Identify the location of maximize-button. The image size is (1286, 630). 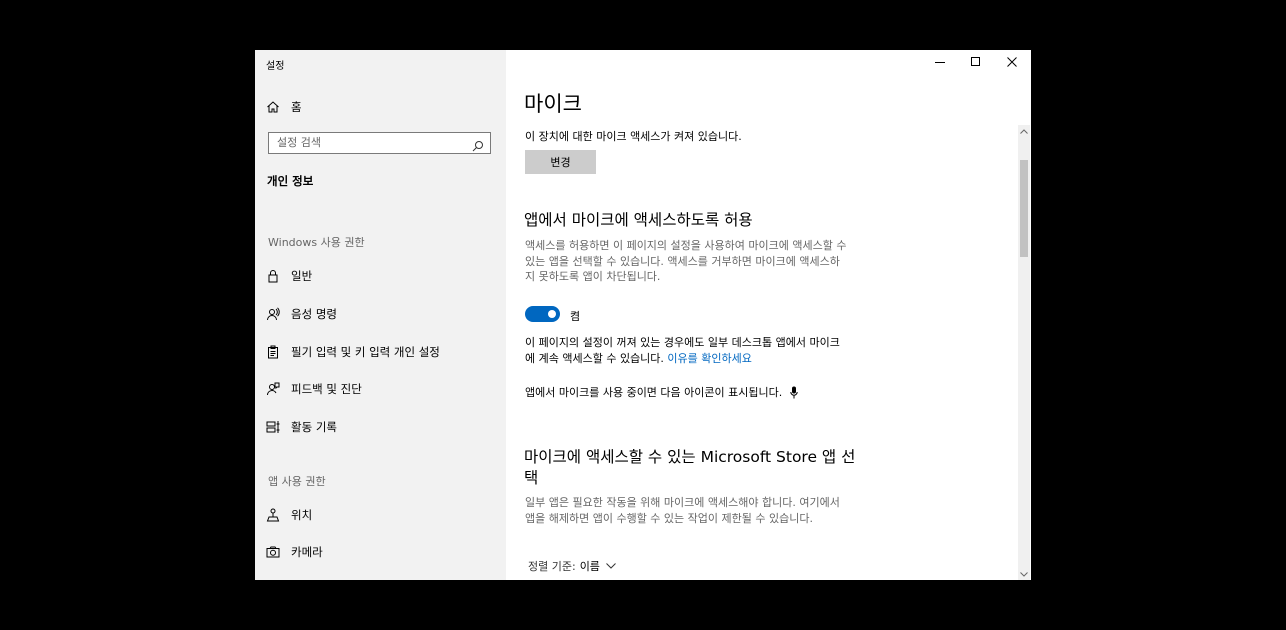
(976, 62).